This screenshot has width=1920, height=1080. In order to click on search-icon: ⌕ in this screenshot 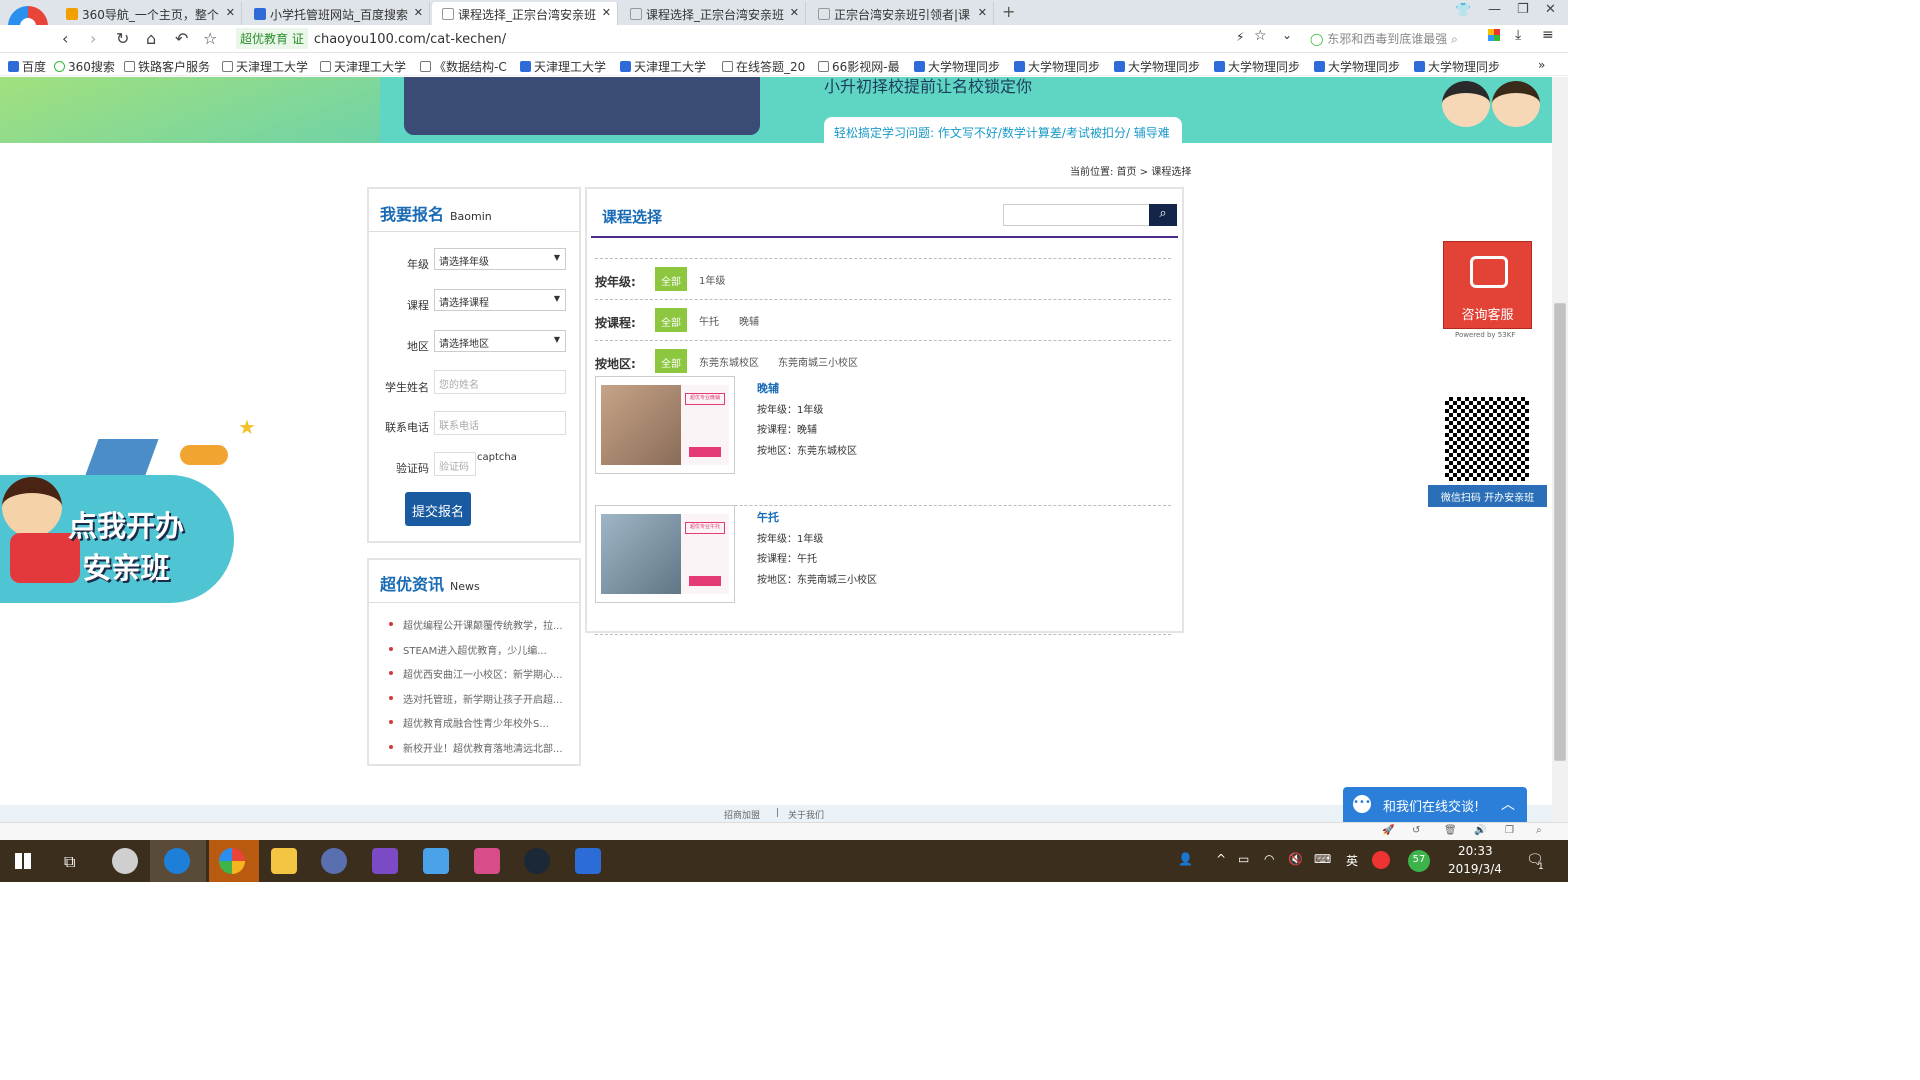, I will do `click(1454, 39)`.